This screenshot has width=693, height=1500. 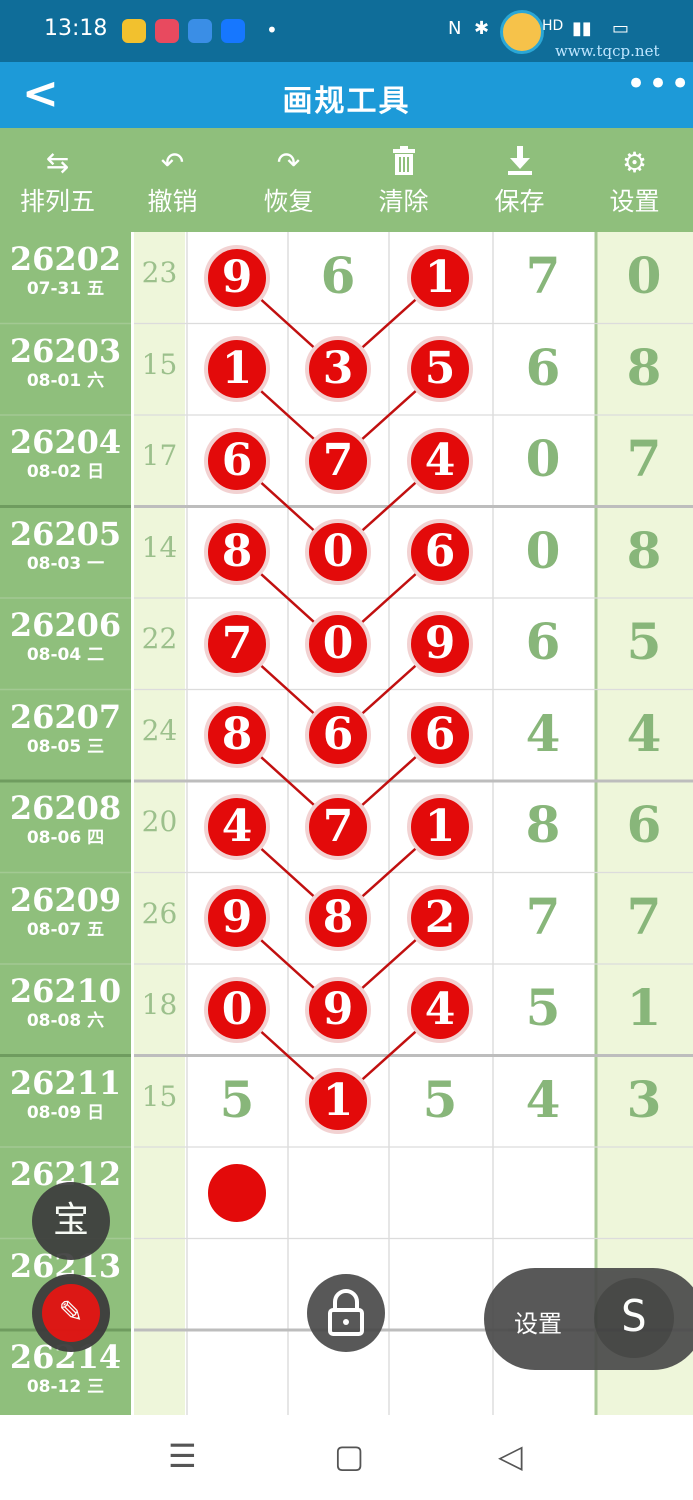 What do you see at coordinates (65, 929) in the screenshot?
I see `period-date: 08-07 五` at bounding box center [65, 929].